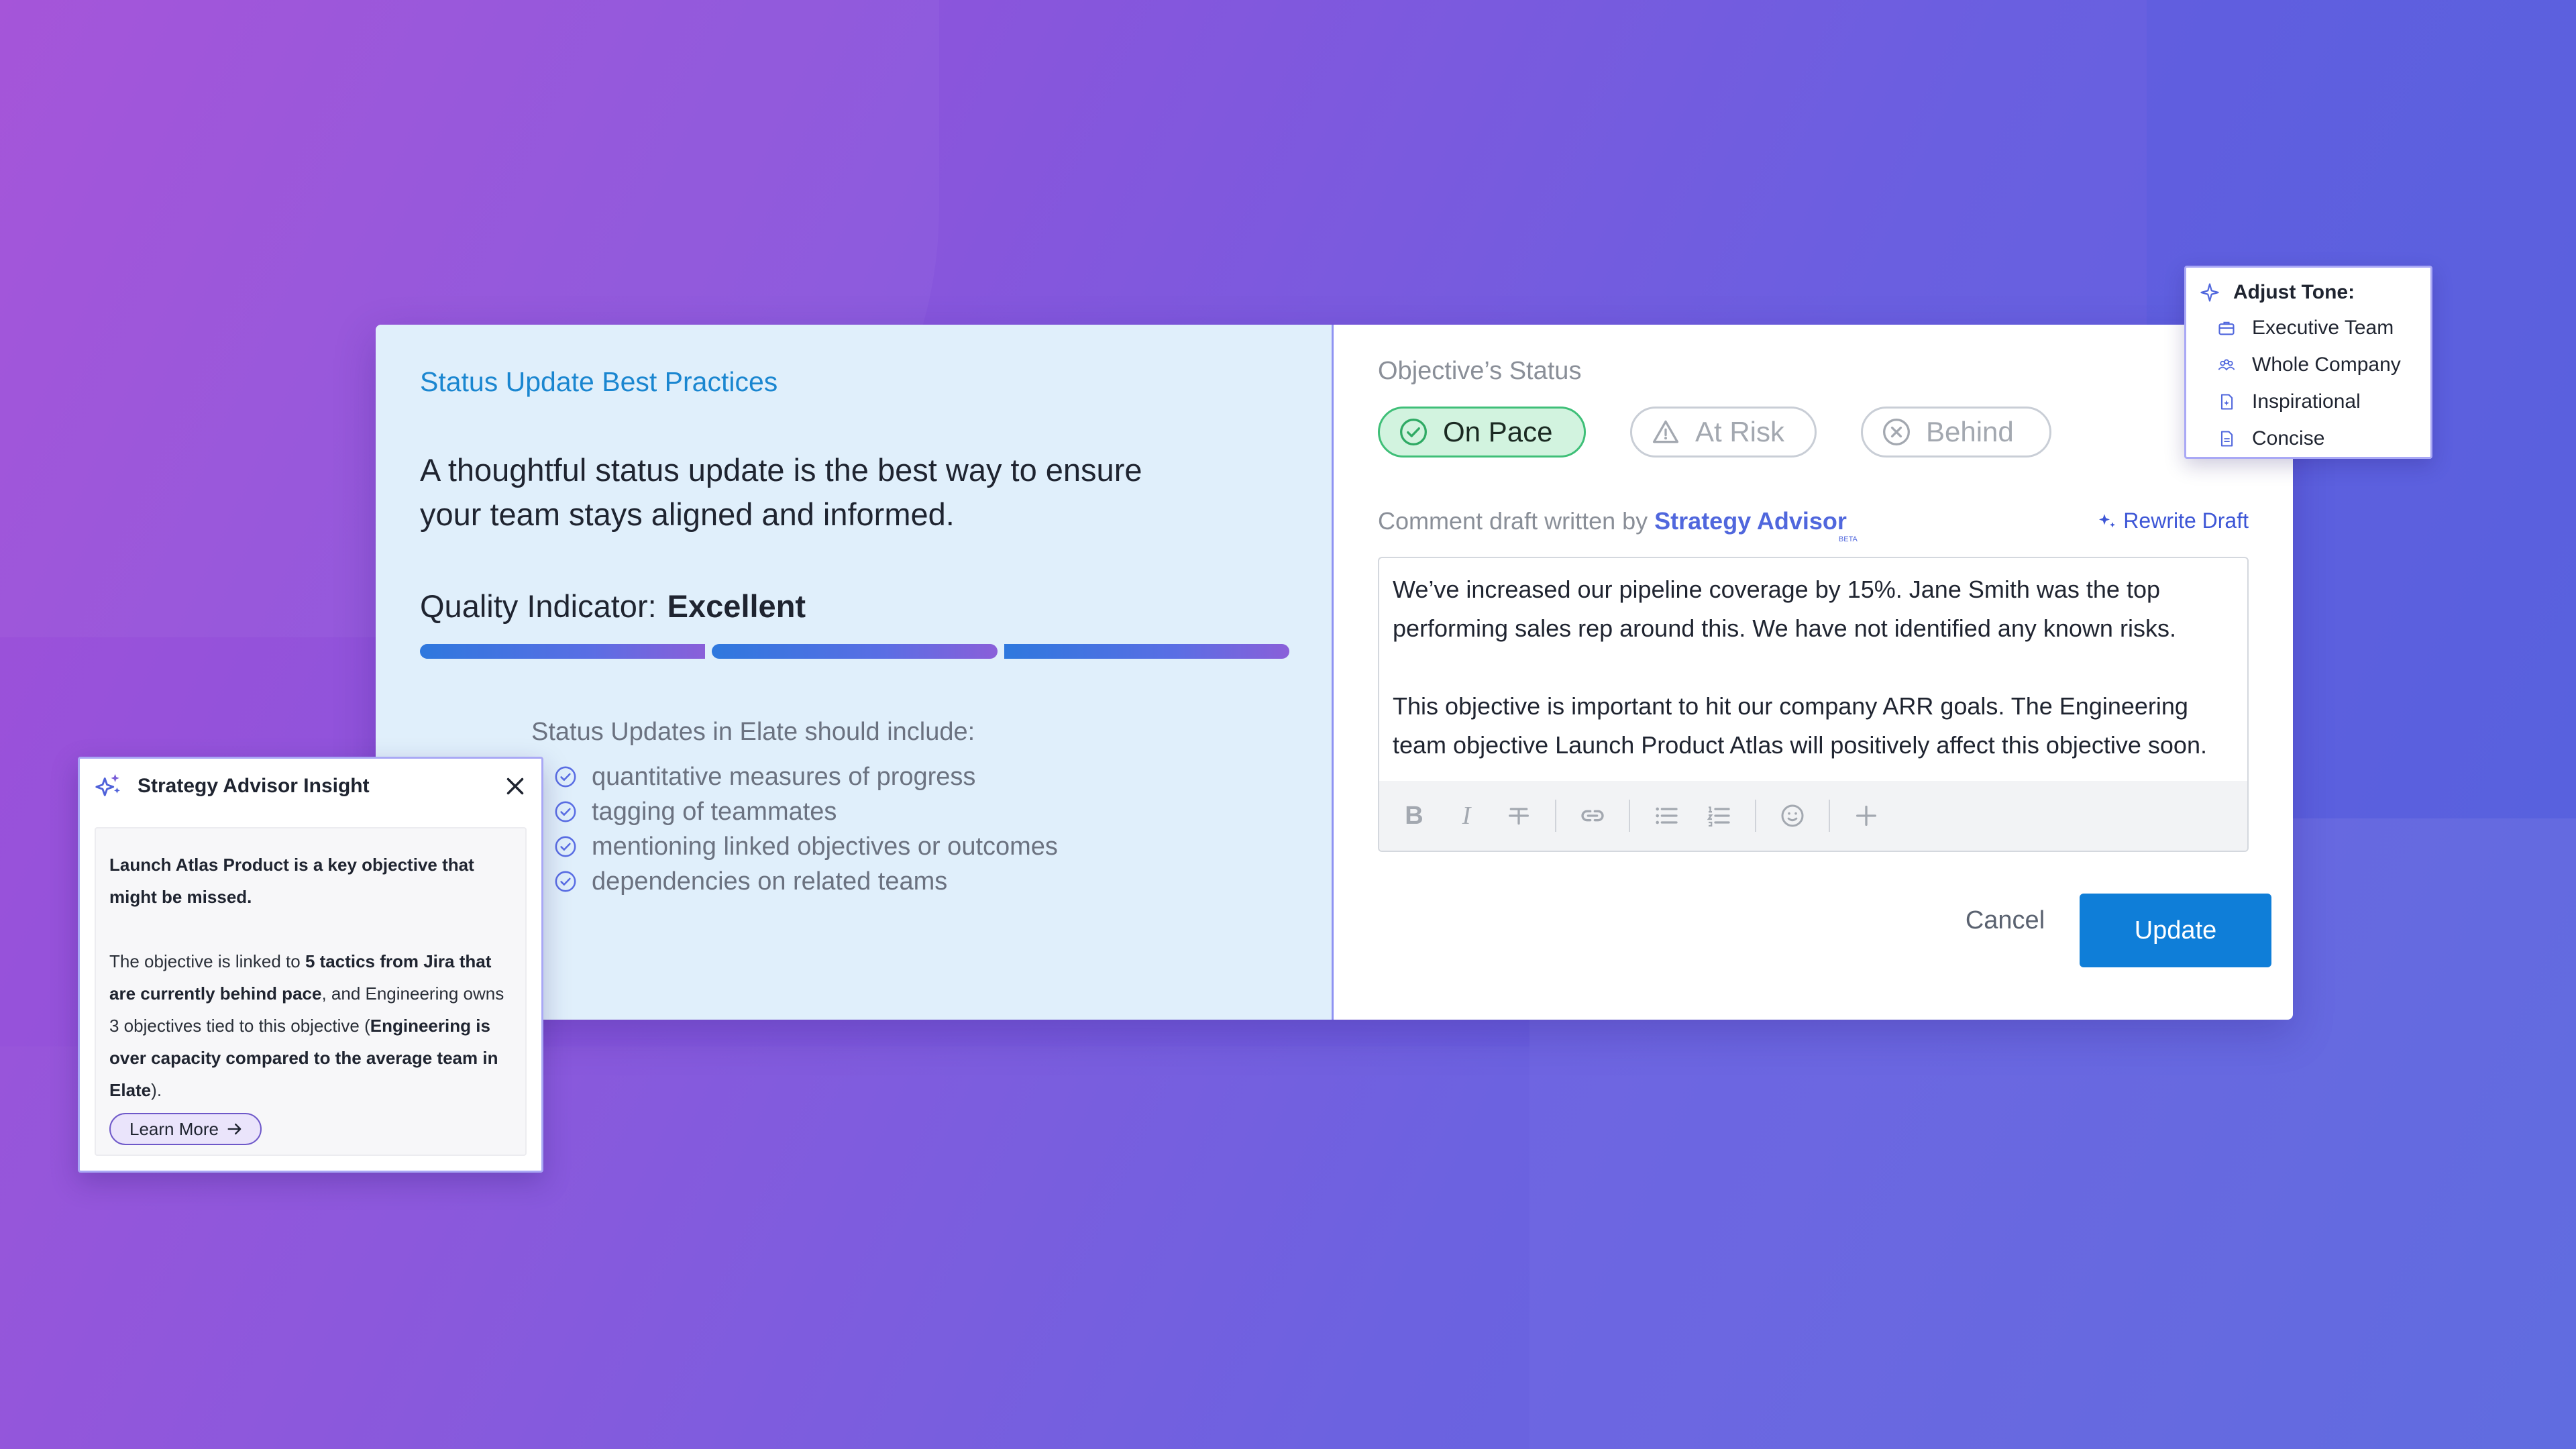  What do you see at coordinates (1480, 371) in the screenshot?
I see `objective-status-label: Objective’s Status` at bounding box center [1480, 371].